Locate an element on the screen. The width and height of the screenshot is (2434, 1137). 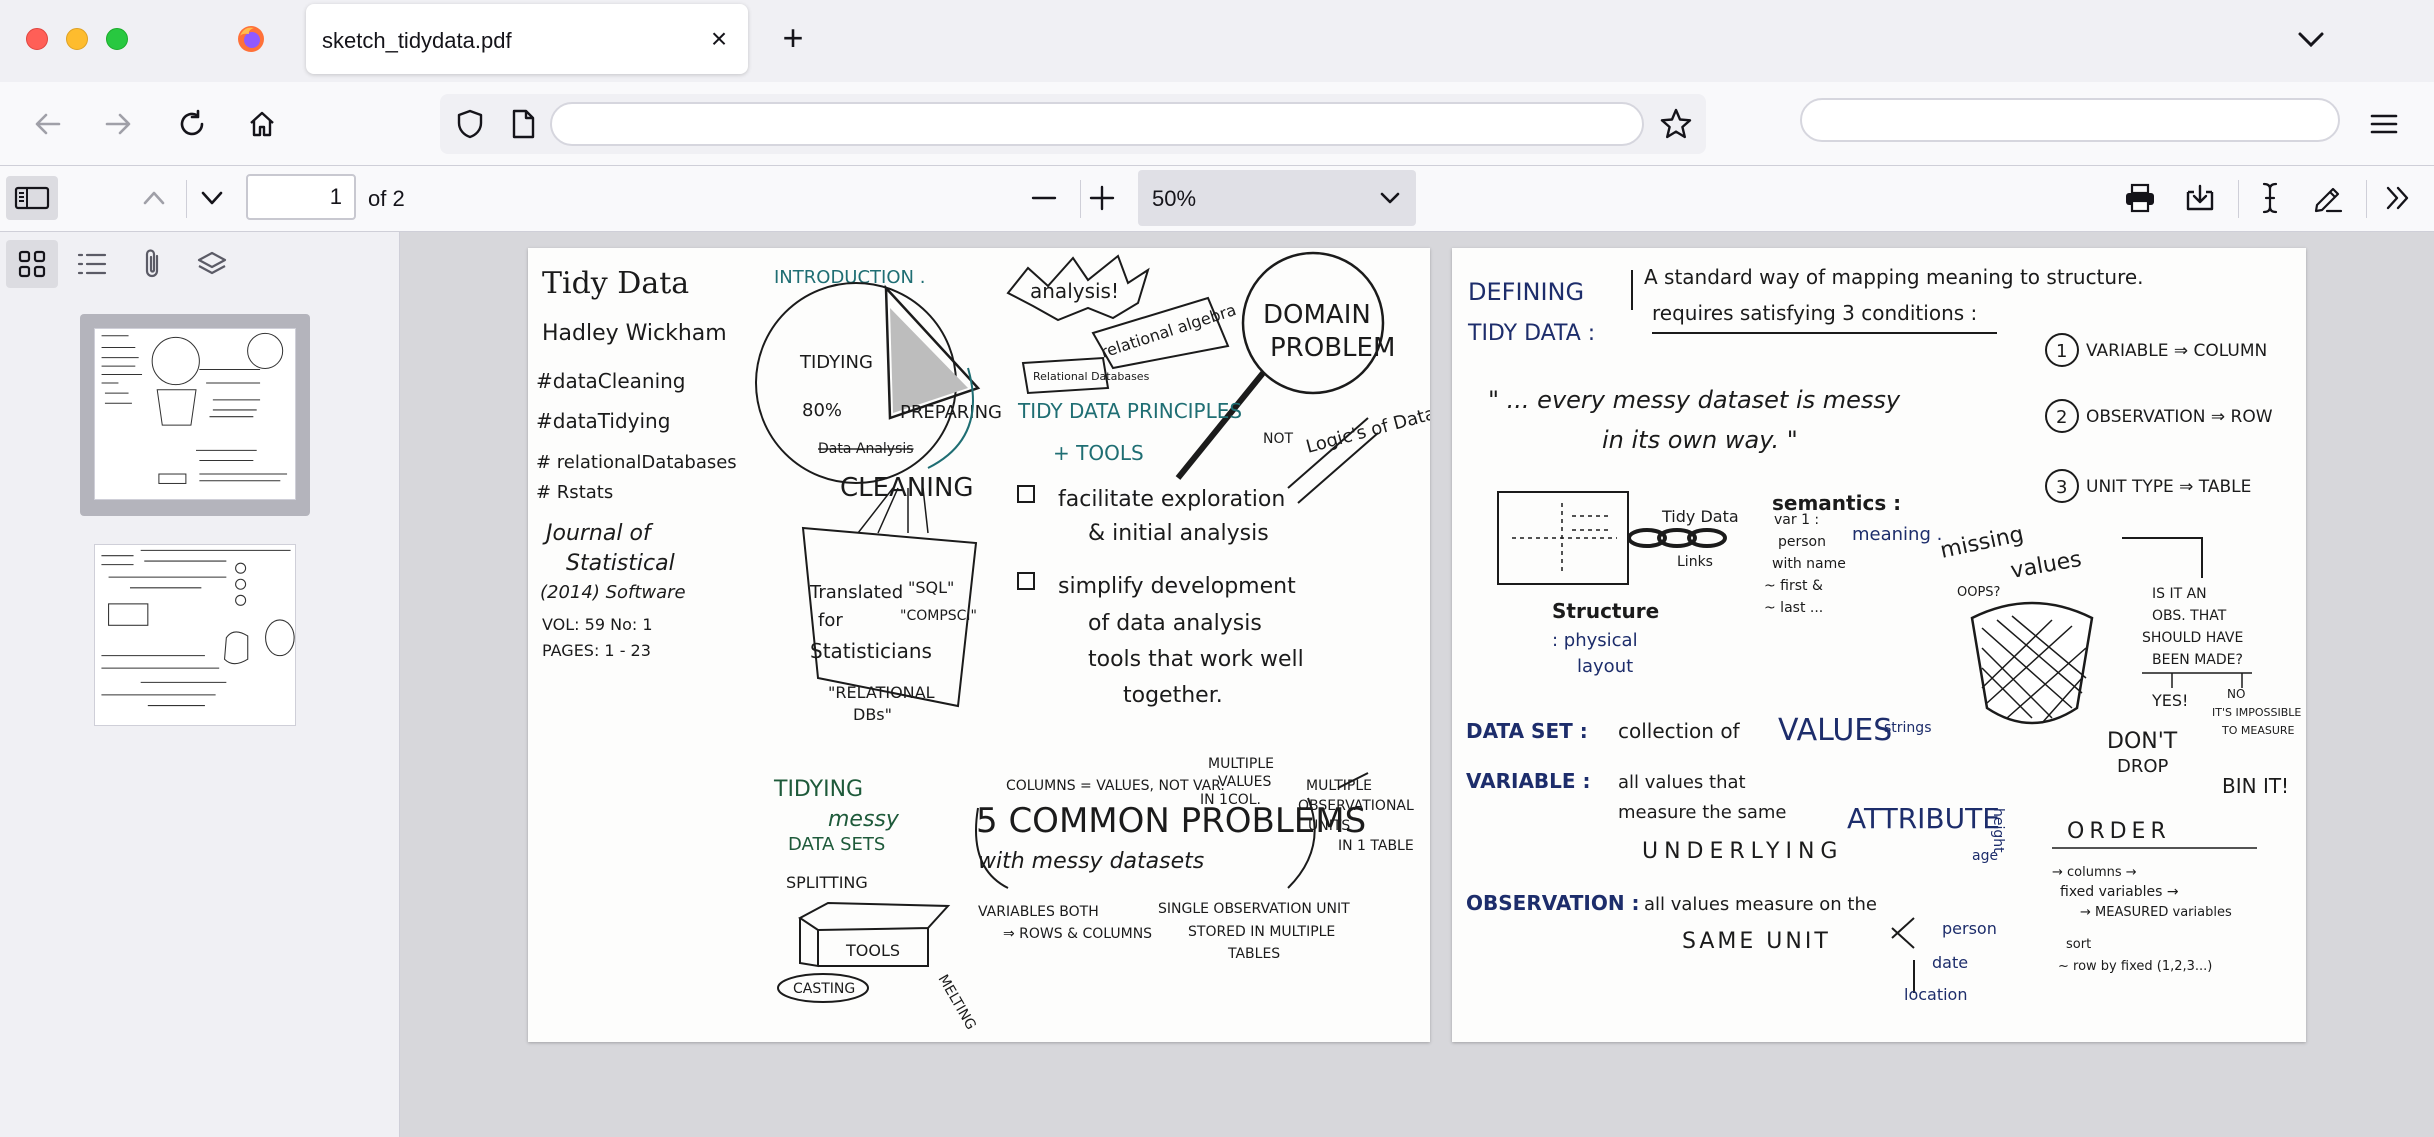
unit-example: person is located at coordinates (1969, 928).